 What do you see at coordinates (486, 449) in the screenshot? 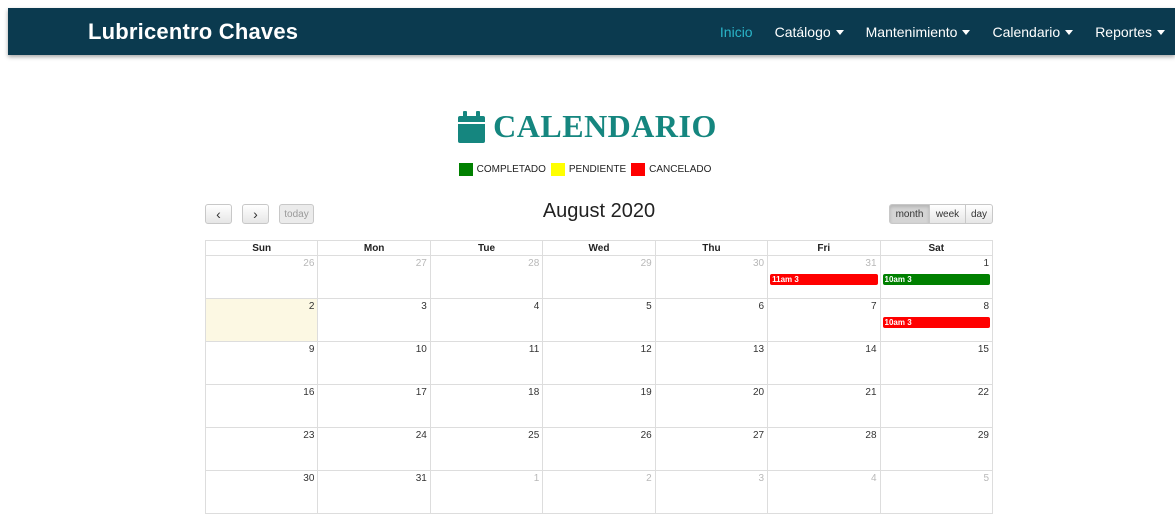
I see `calendar-day-cell: 25` at bounding box center [486, 449].